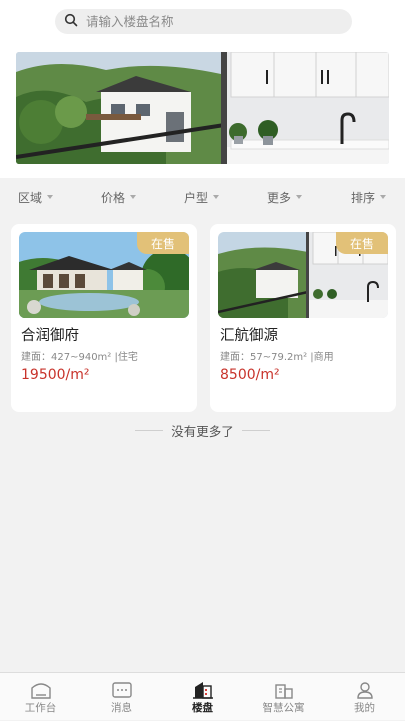 The image size is (405, 721). I want to click on filter-region: 区域, so click(36, 197).